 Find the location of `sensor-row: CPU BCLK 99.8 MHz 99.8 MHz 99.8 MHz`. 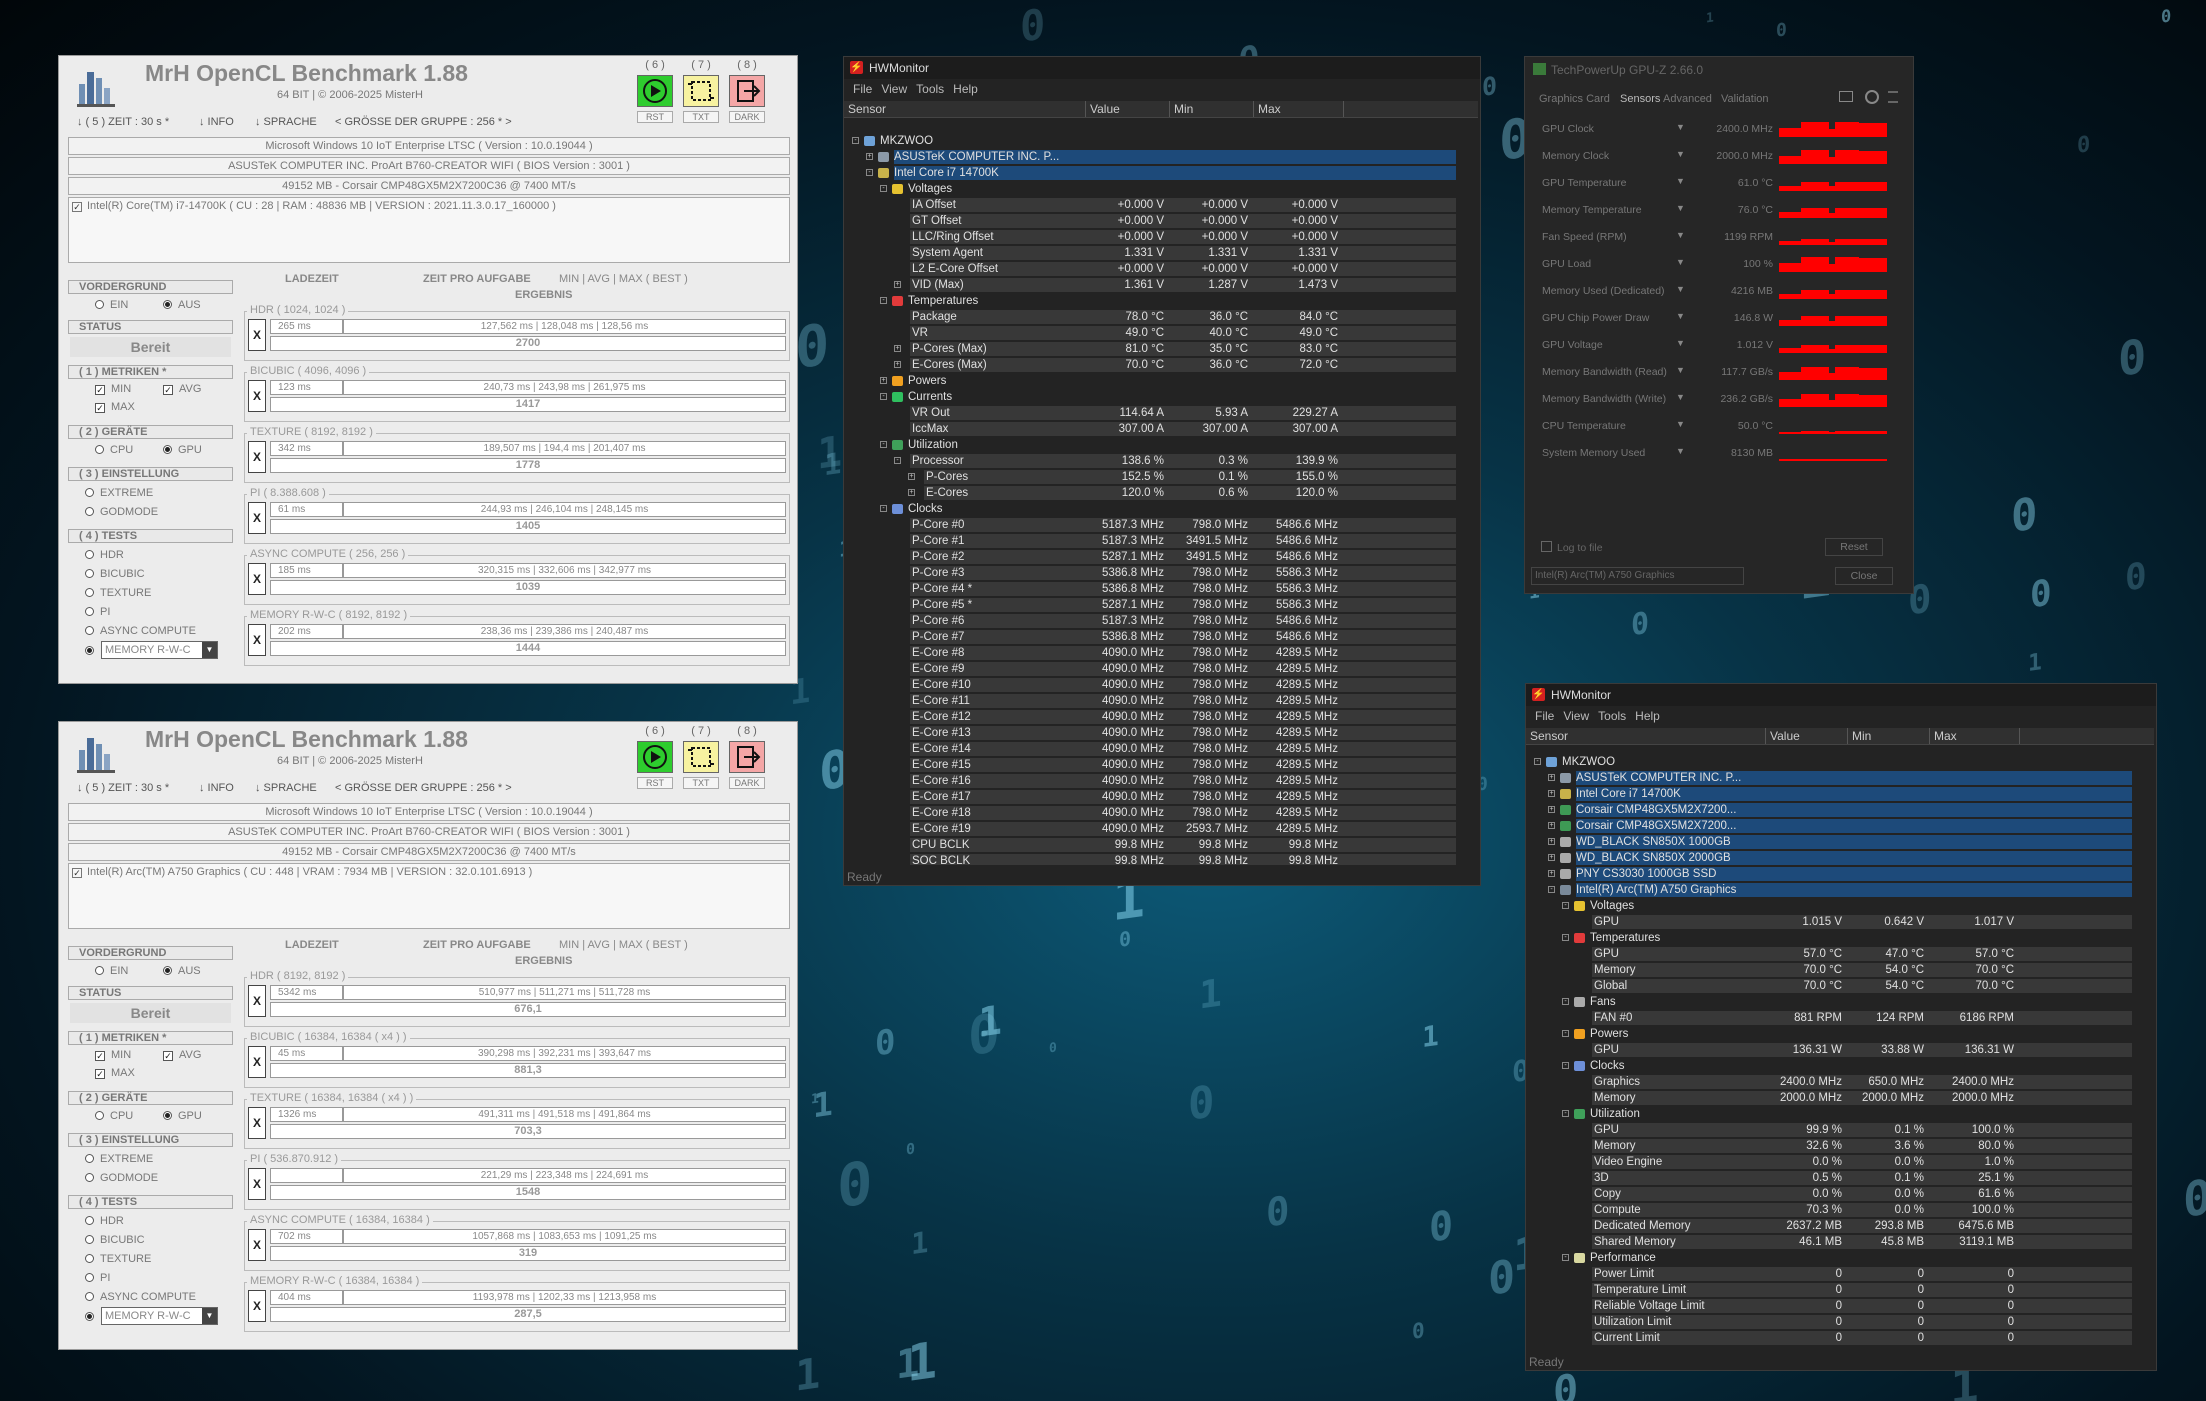

sensor-row: CPU BCLK 99.8 MHz 99.8 MHz 99.8 MHz is located at coordinates (1155, 845).